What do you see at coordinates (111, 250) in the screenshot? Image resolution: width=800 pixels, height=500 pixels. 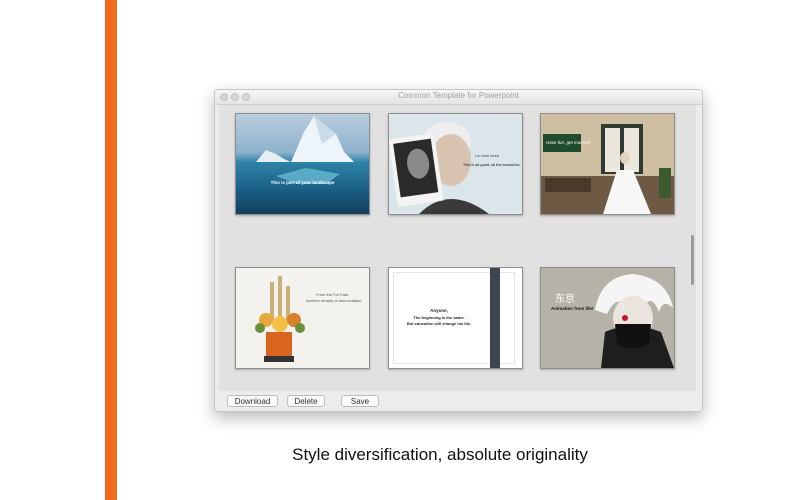 I see `orange-accent-bar` at bounding box center [111, 250].